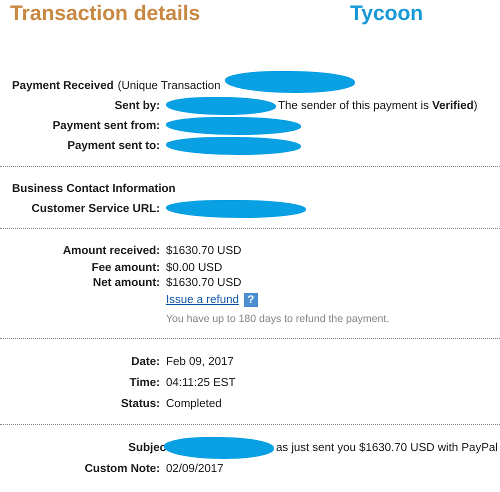 This screenshot has height=492, width=500. Describe the element at coordinates (194, 268) in the screenshot. I see `field-value: $0.00 USD` at that location.